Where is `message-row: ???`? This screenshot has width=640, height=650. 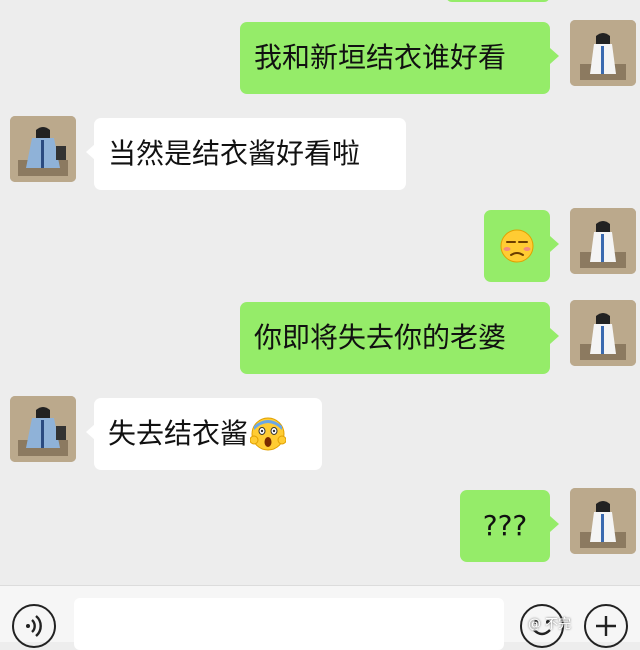 message-row: ??? is located at coordinates (320, 526).